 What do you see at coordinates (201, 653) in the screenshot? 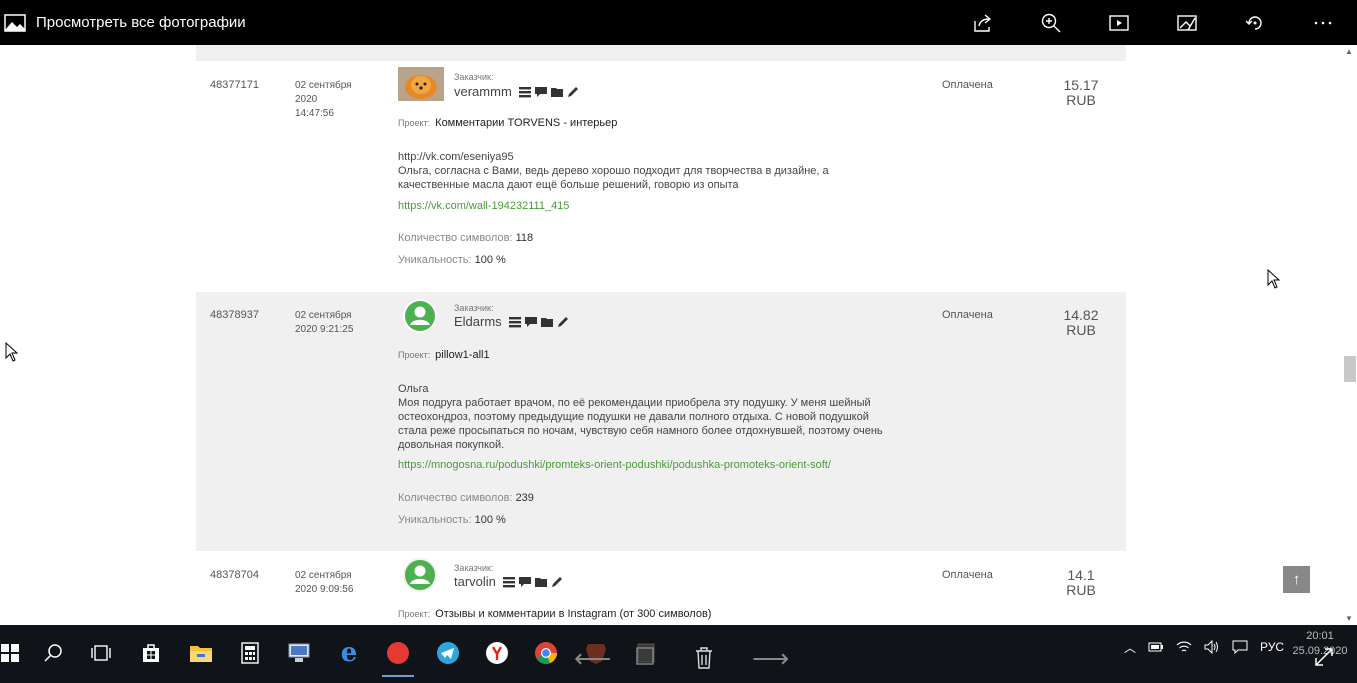
I see `file-explorer-button` at bounding box center [201, 653].